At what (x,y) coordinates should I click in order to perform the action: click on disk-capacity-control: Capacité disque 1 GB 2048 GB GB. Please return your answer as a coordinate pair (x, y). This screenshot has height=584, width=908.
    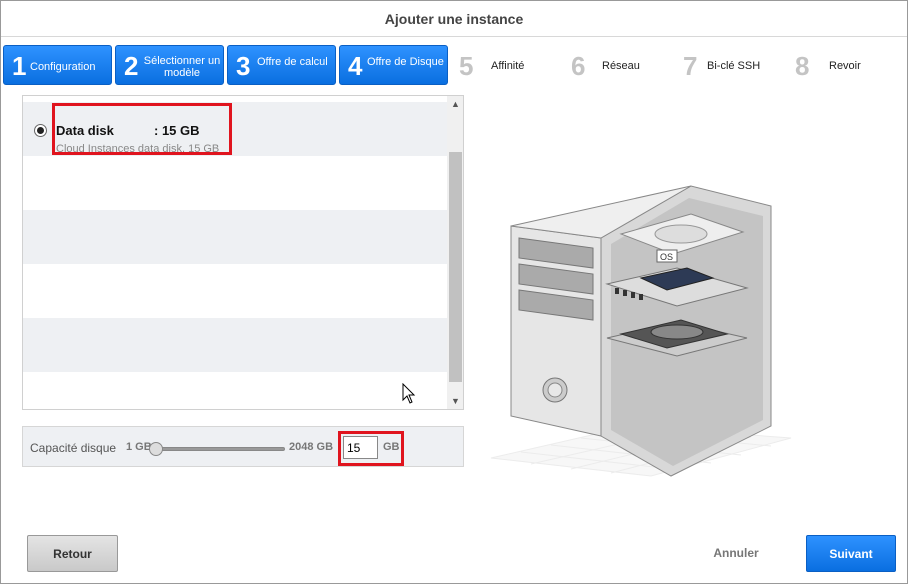
    Looking at the image, I should click on (243, 446).